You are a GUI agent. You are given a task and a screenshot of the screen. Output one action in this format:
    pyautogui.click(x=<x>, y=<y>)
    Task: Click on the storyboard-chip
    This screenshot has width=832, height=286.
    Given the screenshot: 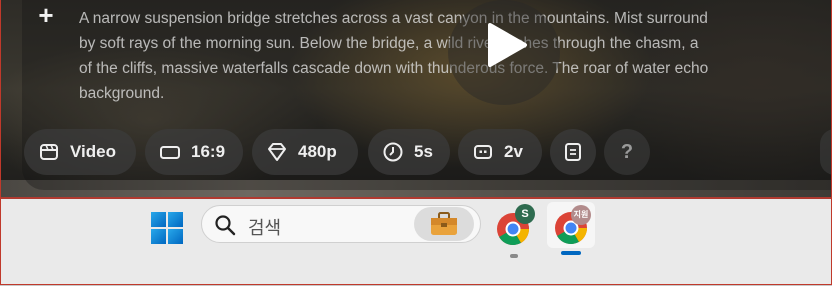 What is the action you would take?
    pyautogui.click(x=573, y=152)
    